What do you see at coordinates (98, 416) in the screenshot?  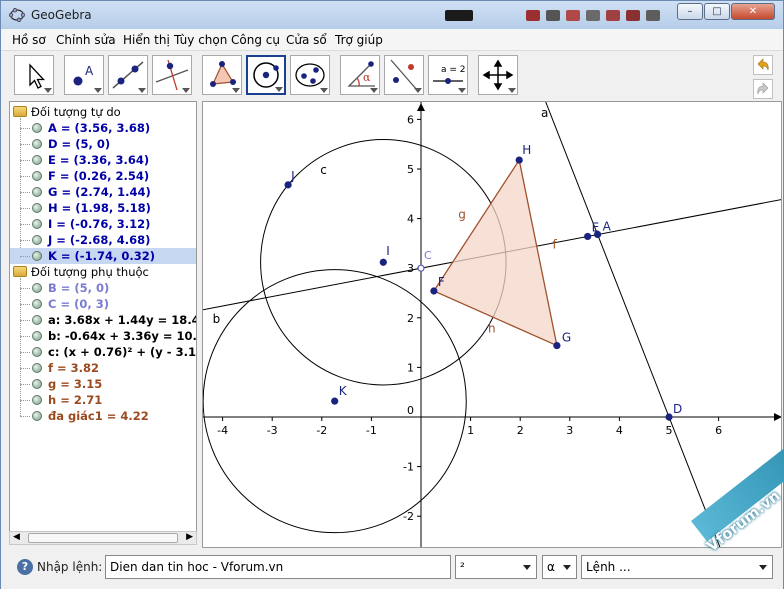 I see `algebra-item-text: đa giác1 = 4.22` at bounding box center [98, 416].